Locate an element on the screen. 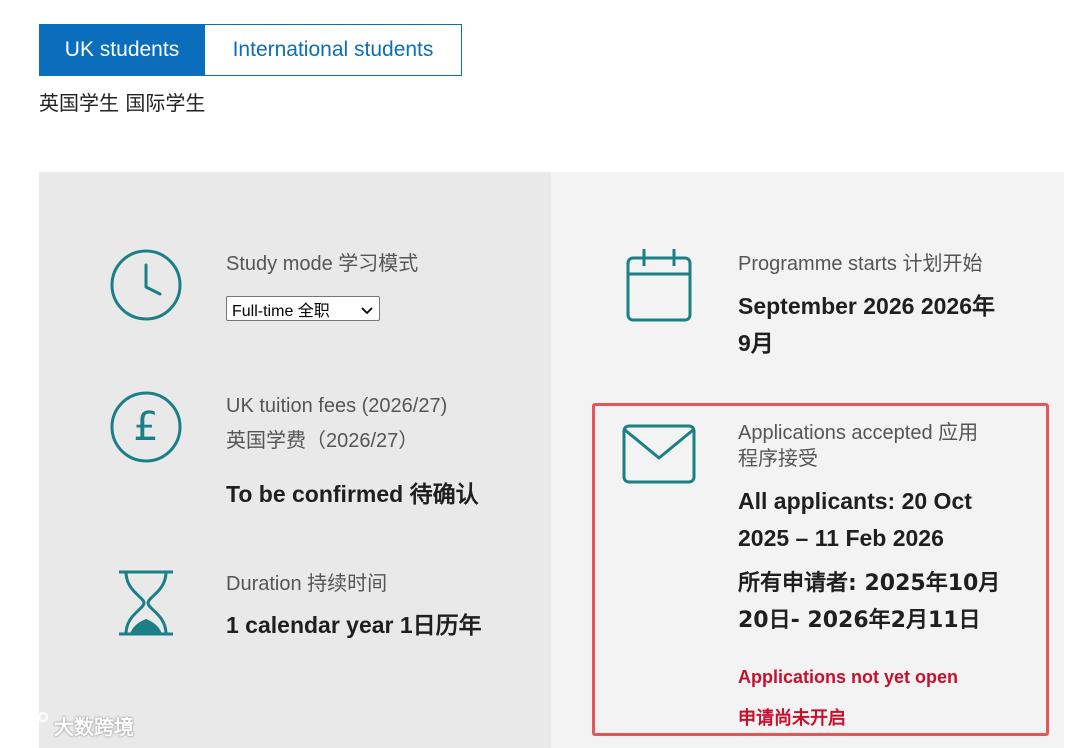  hourglass-icon is located at coordinates (146, 603).